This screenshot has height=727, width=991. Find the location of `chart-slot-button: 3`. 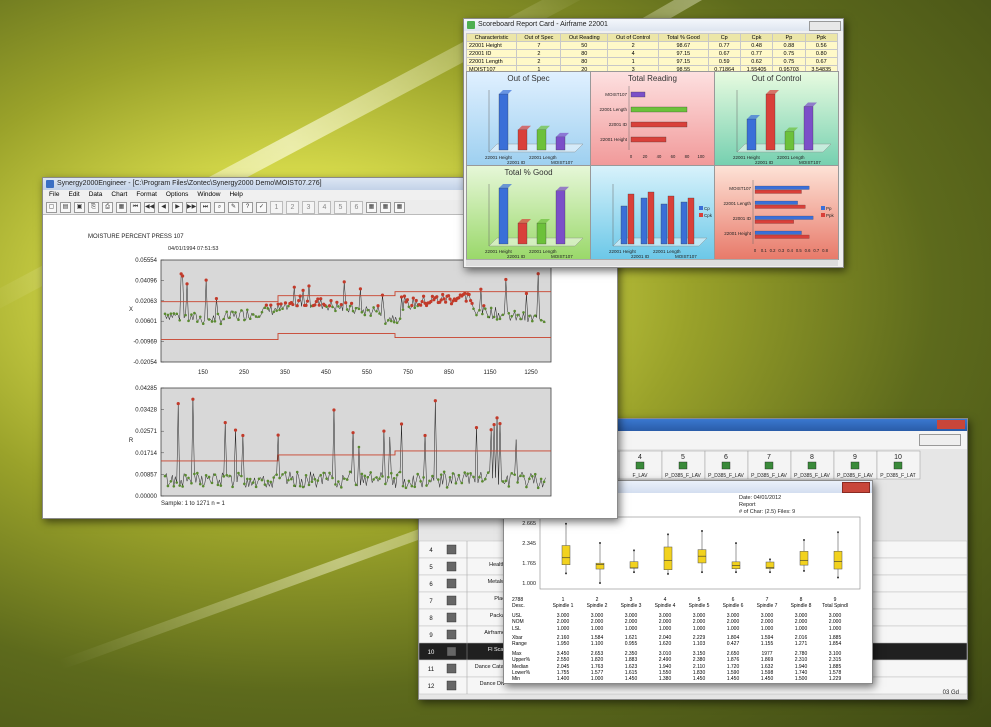

chart-slot-button: 3 is located at coordinates (308, 207).